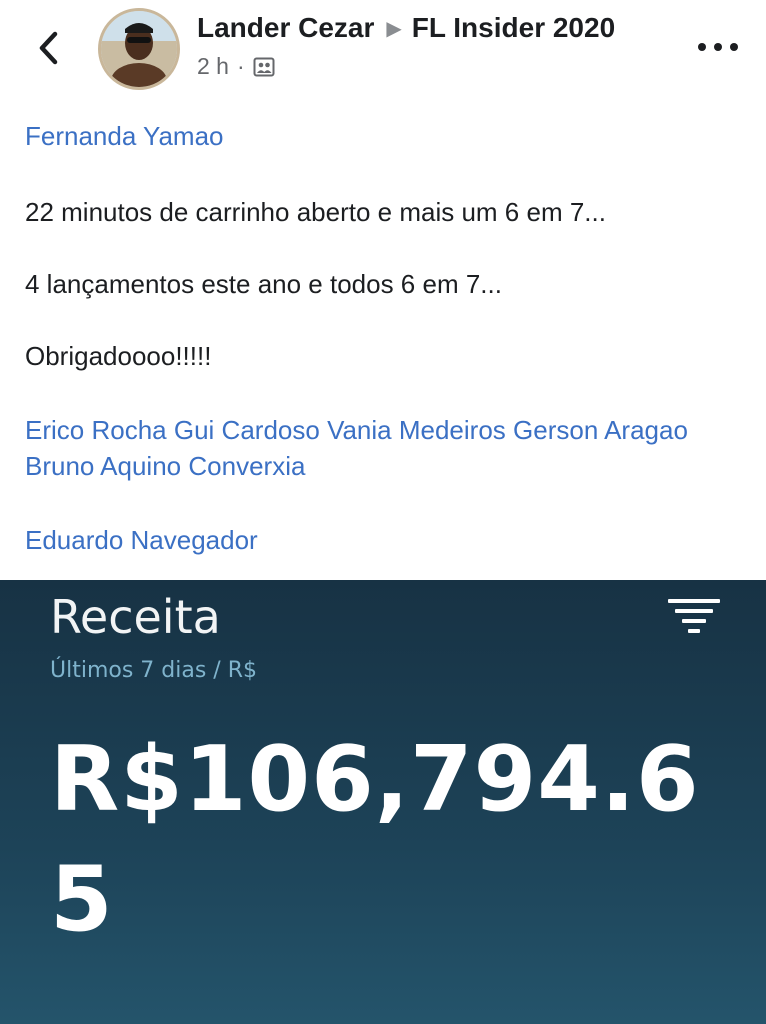  Describe the element at coordinates (247, 430) in the screenshot. I see `mention-gui: Gui Cardoso` at that location.